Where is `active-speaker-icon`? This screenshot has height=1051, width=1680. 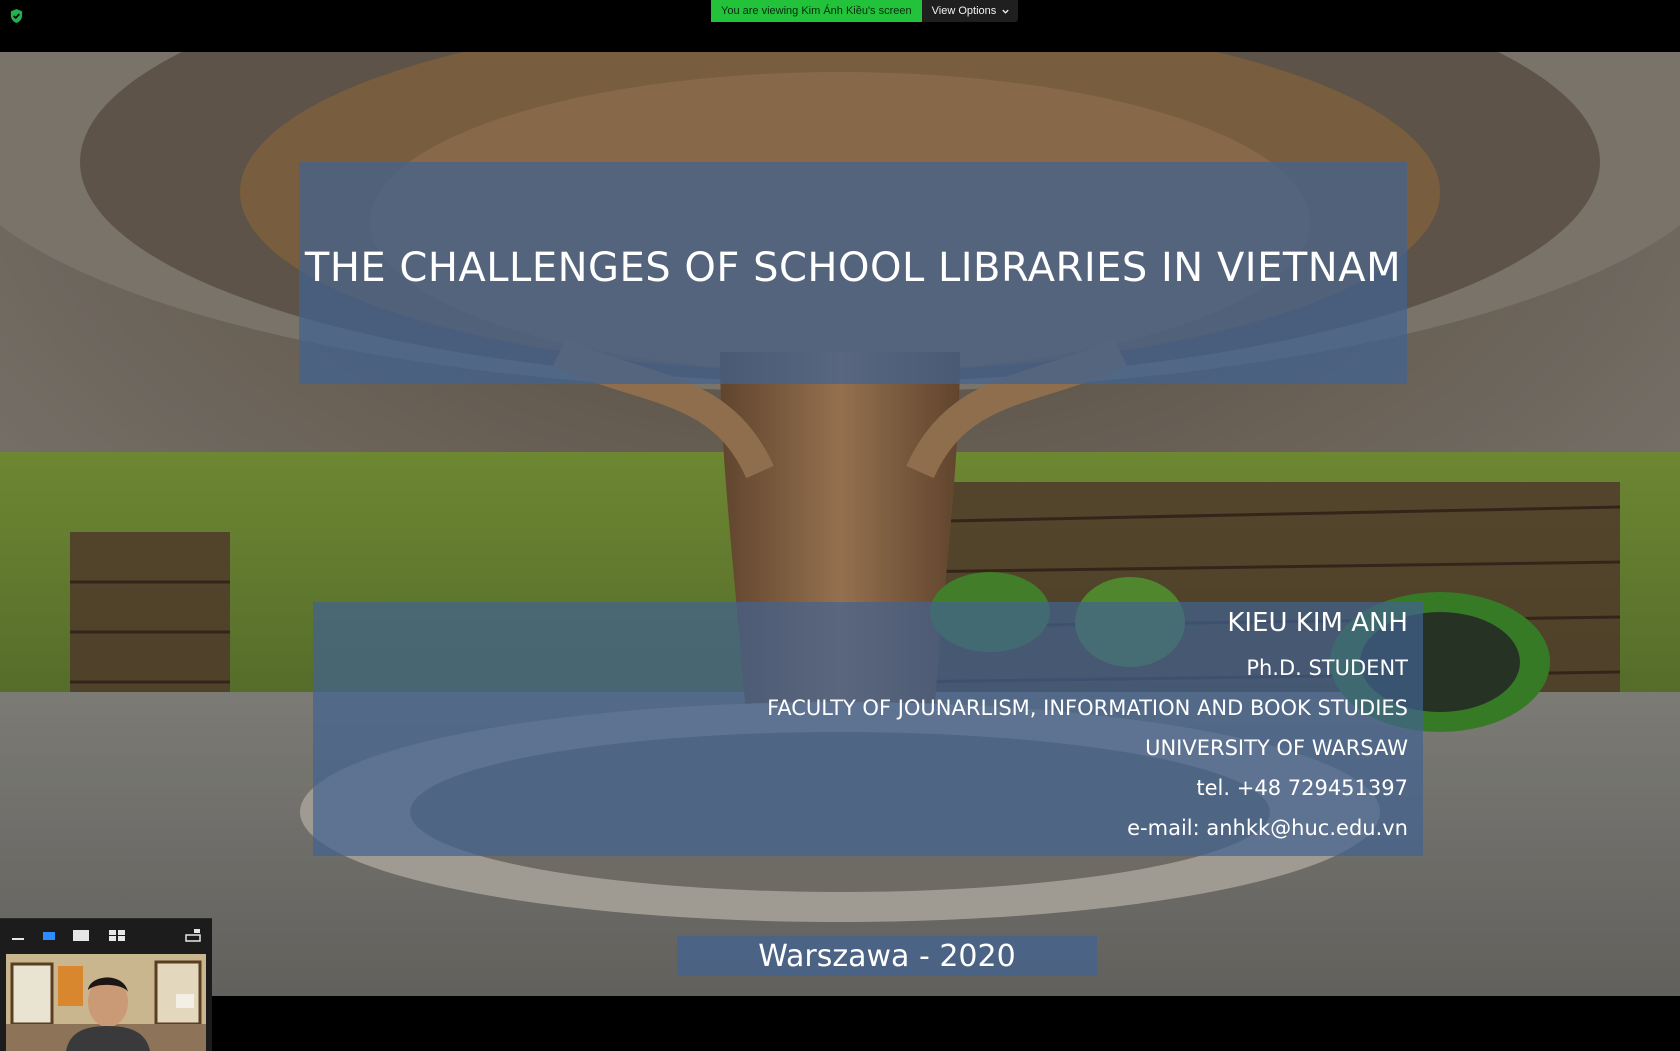
active-speaker-icon is located at coordinates (81, 935).